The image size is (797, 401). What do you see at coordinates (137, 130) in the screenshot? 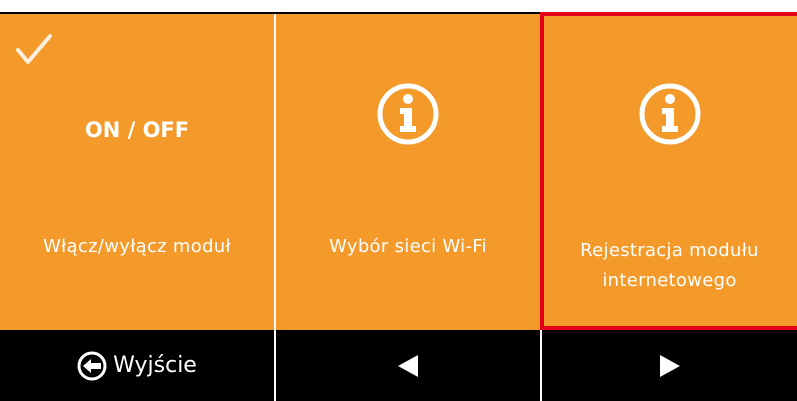
I see `tile-title: ON / OFF` at bounding box center [137, 130].